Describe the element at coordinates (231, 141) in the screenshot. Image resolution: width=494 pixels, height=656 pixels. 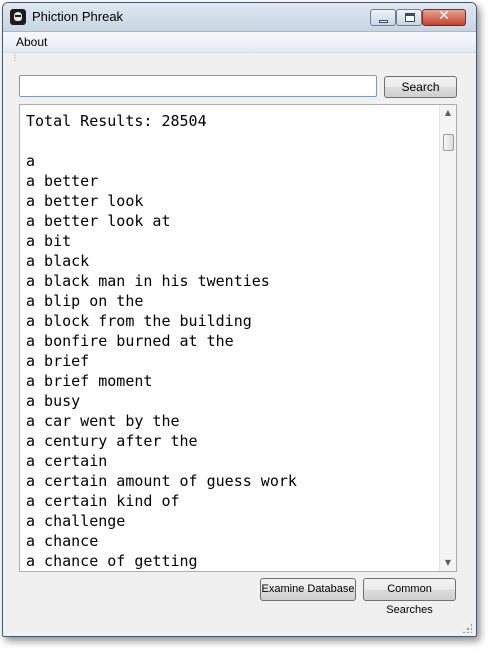
I see `results-spacer` at that location.